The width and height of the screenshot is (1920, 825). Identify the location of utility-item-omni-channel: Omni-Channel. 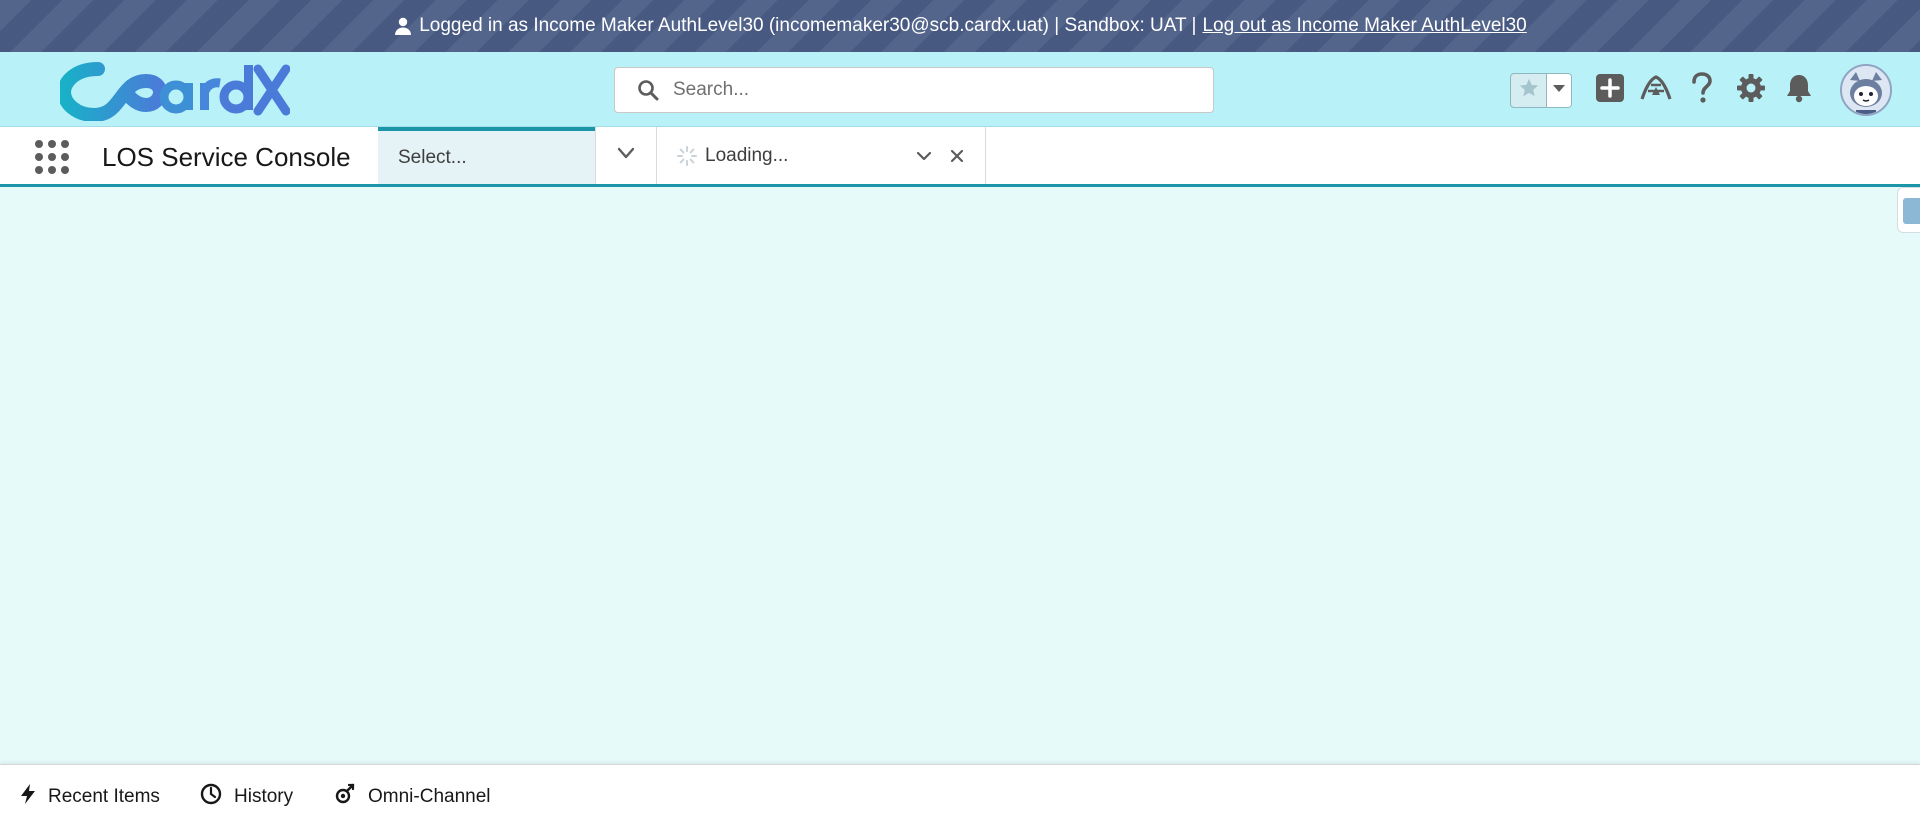
(412, 797).